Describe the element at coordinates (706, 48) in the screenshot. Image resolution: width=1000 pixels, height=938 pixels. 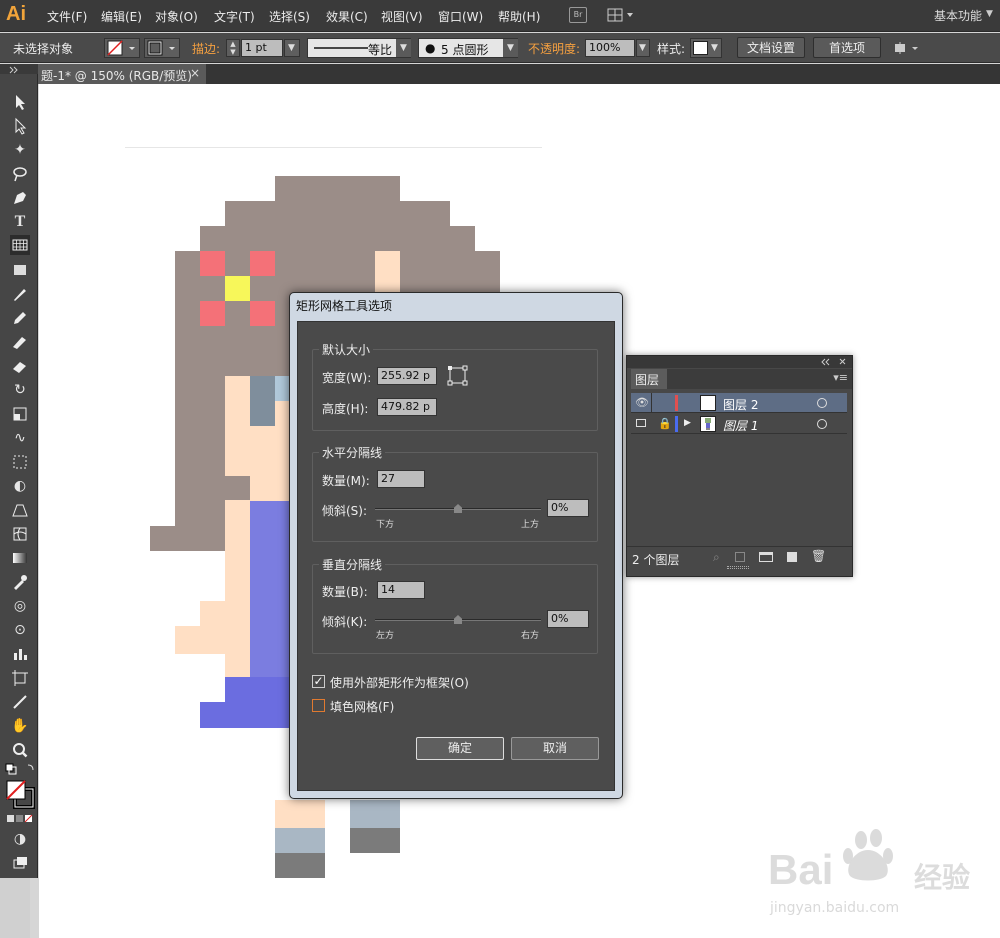
I see `graphic-style-picker: ▼` at that location.